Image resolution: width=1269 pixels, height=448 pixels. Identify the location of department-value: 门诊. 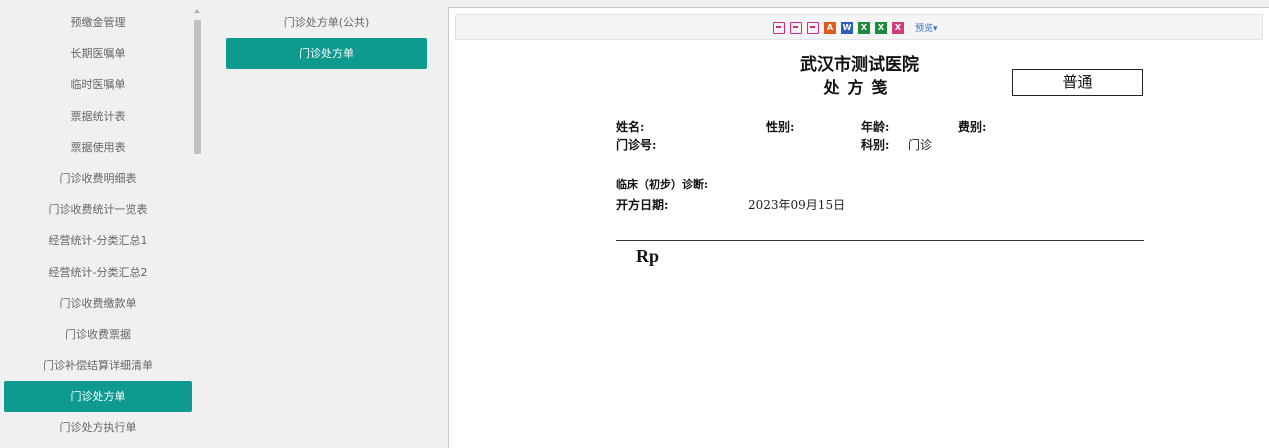
(920, 145).